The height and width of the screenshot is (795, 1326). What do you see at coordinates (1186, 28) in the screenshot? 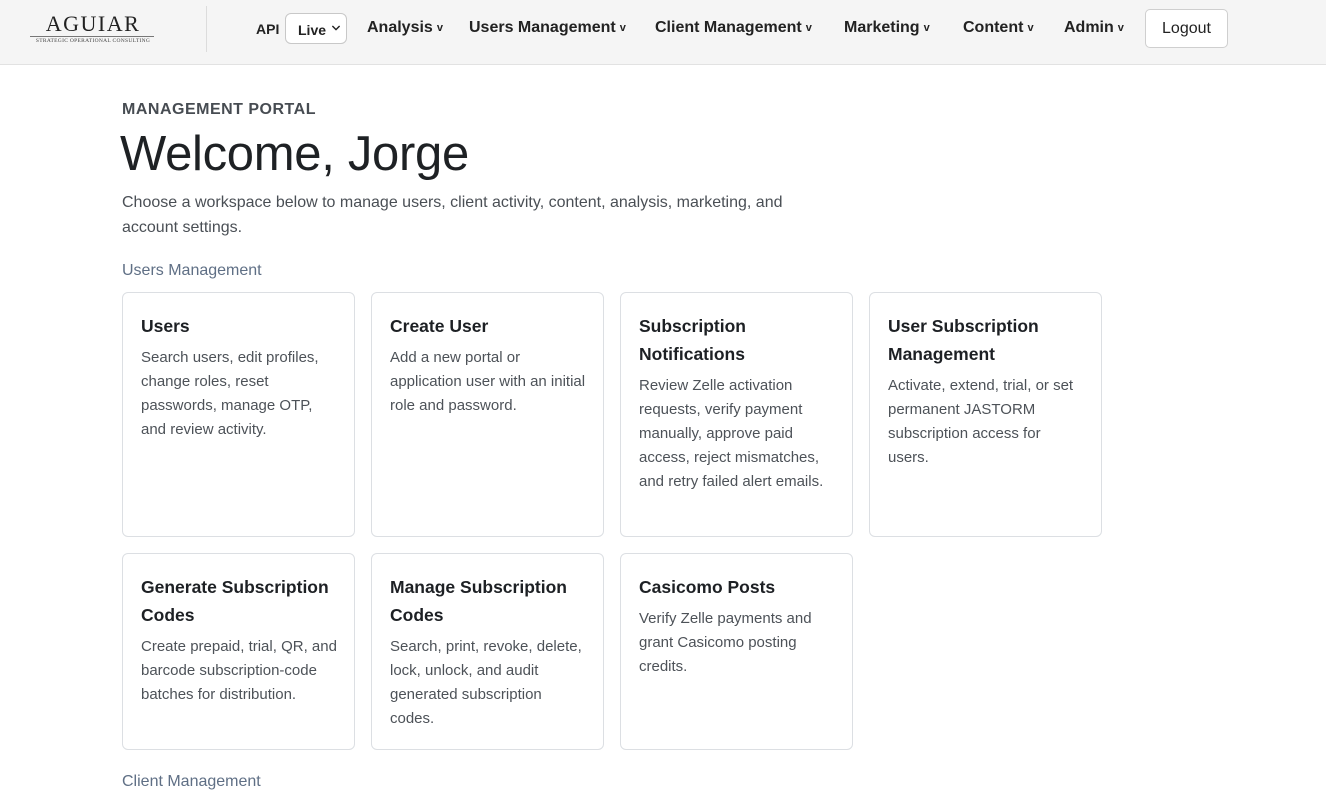
I see `logout-button: Logout` at bounding box center [1186, 28].